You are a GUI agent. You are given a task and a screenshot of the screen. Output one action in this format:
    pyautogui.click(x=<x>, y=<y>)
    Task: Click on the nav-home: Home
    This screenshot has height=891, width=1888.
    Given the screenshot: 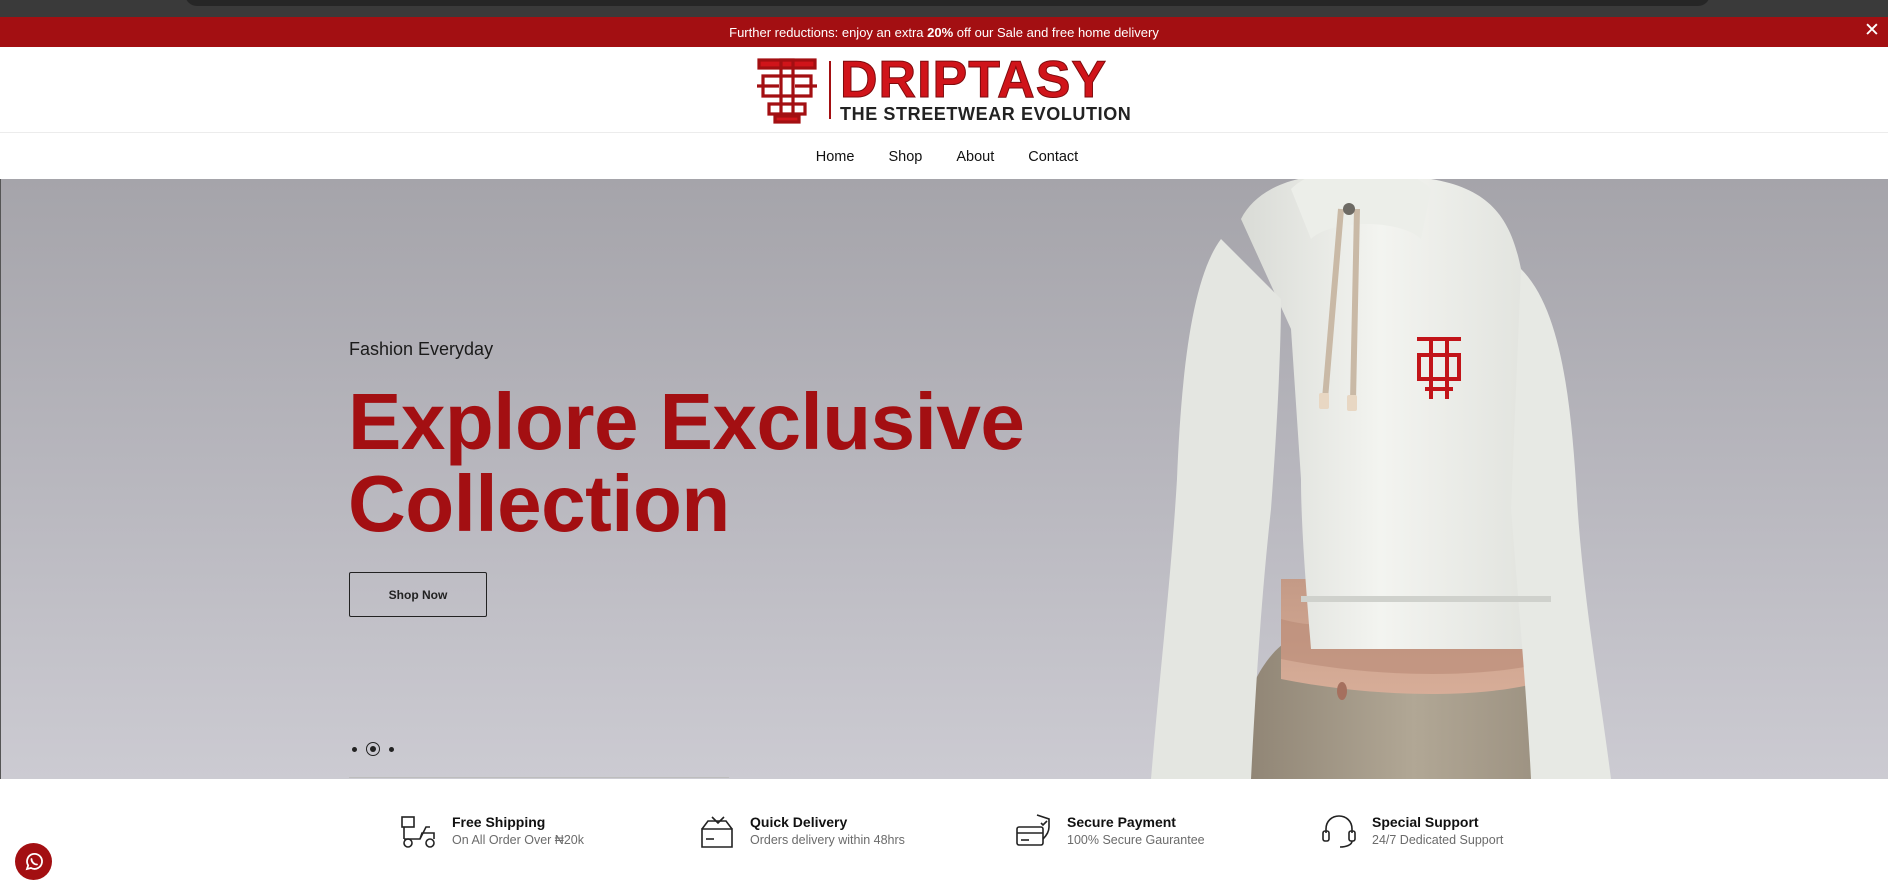 What is the action you would take?
    pyautogui.click(x=835, y=157)
    